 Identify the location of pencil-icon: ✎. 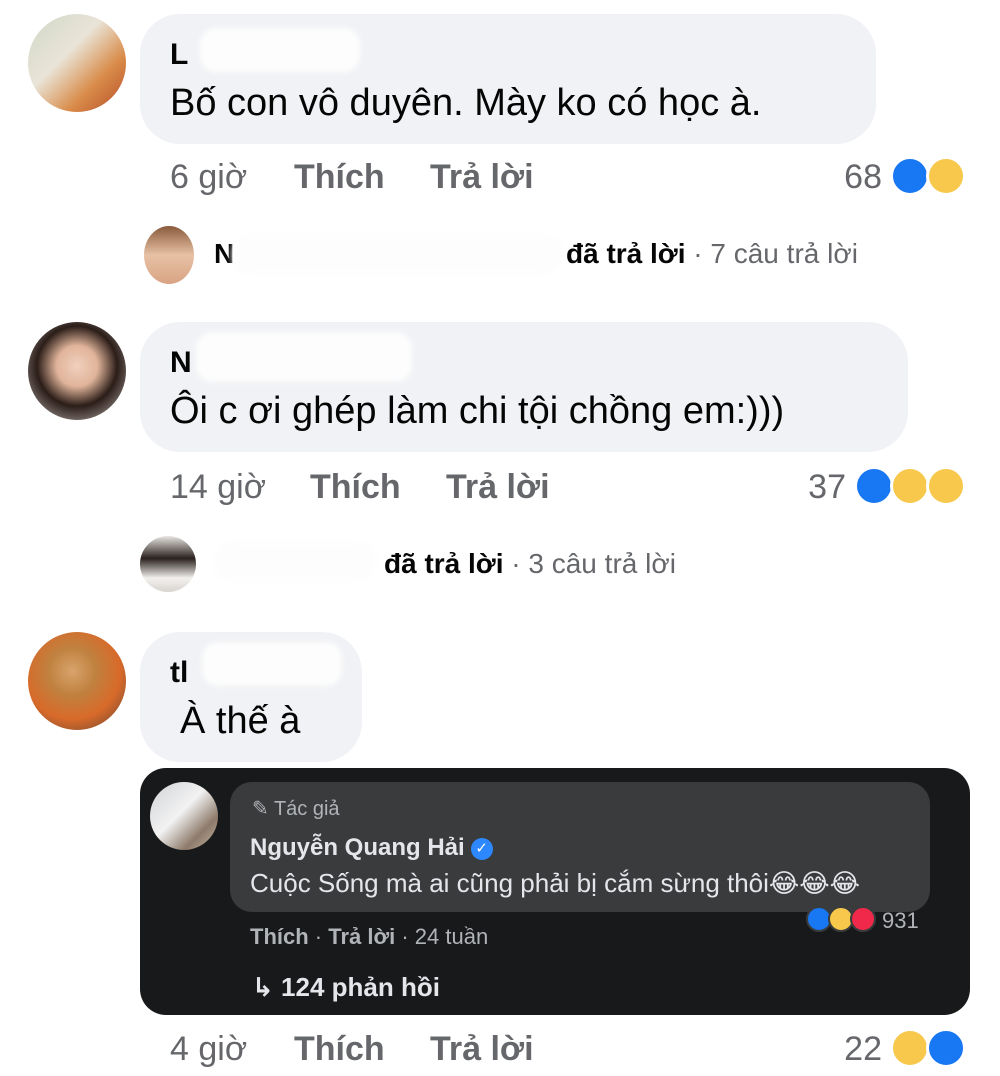
(260, 809).